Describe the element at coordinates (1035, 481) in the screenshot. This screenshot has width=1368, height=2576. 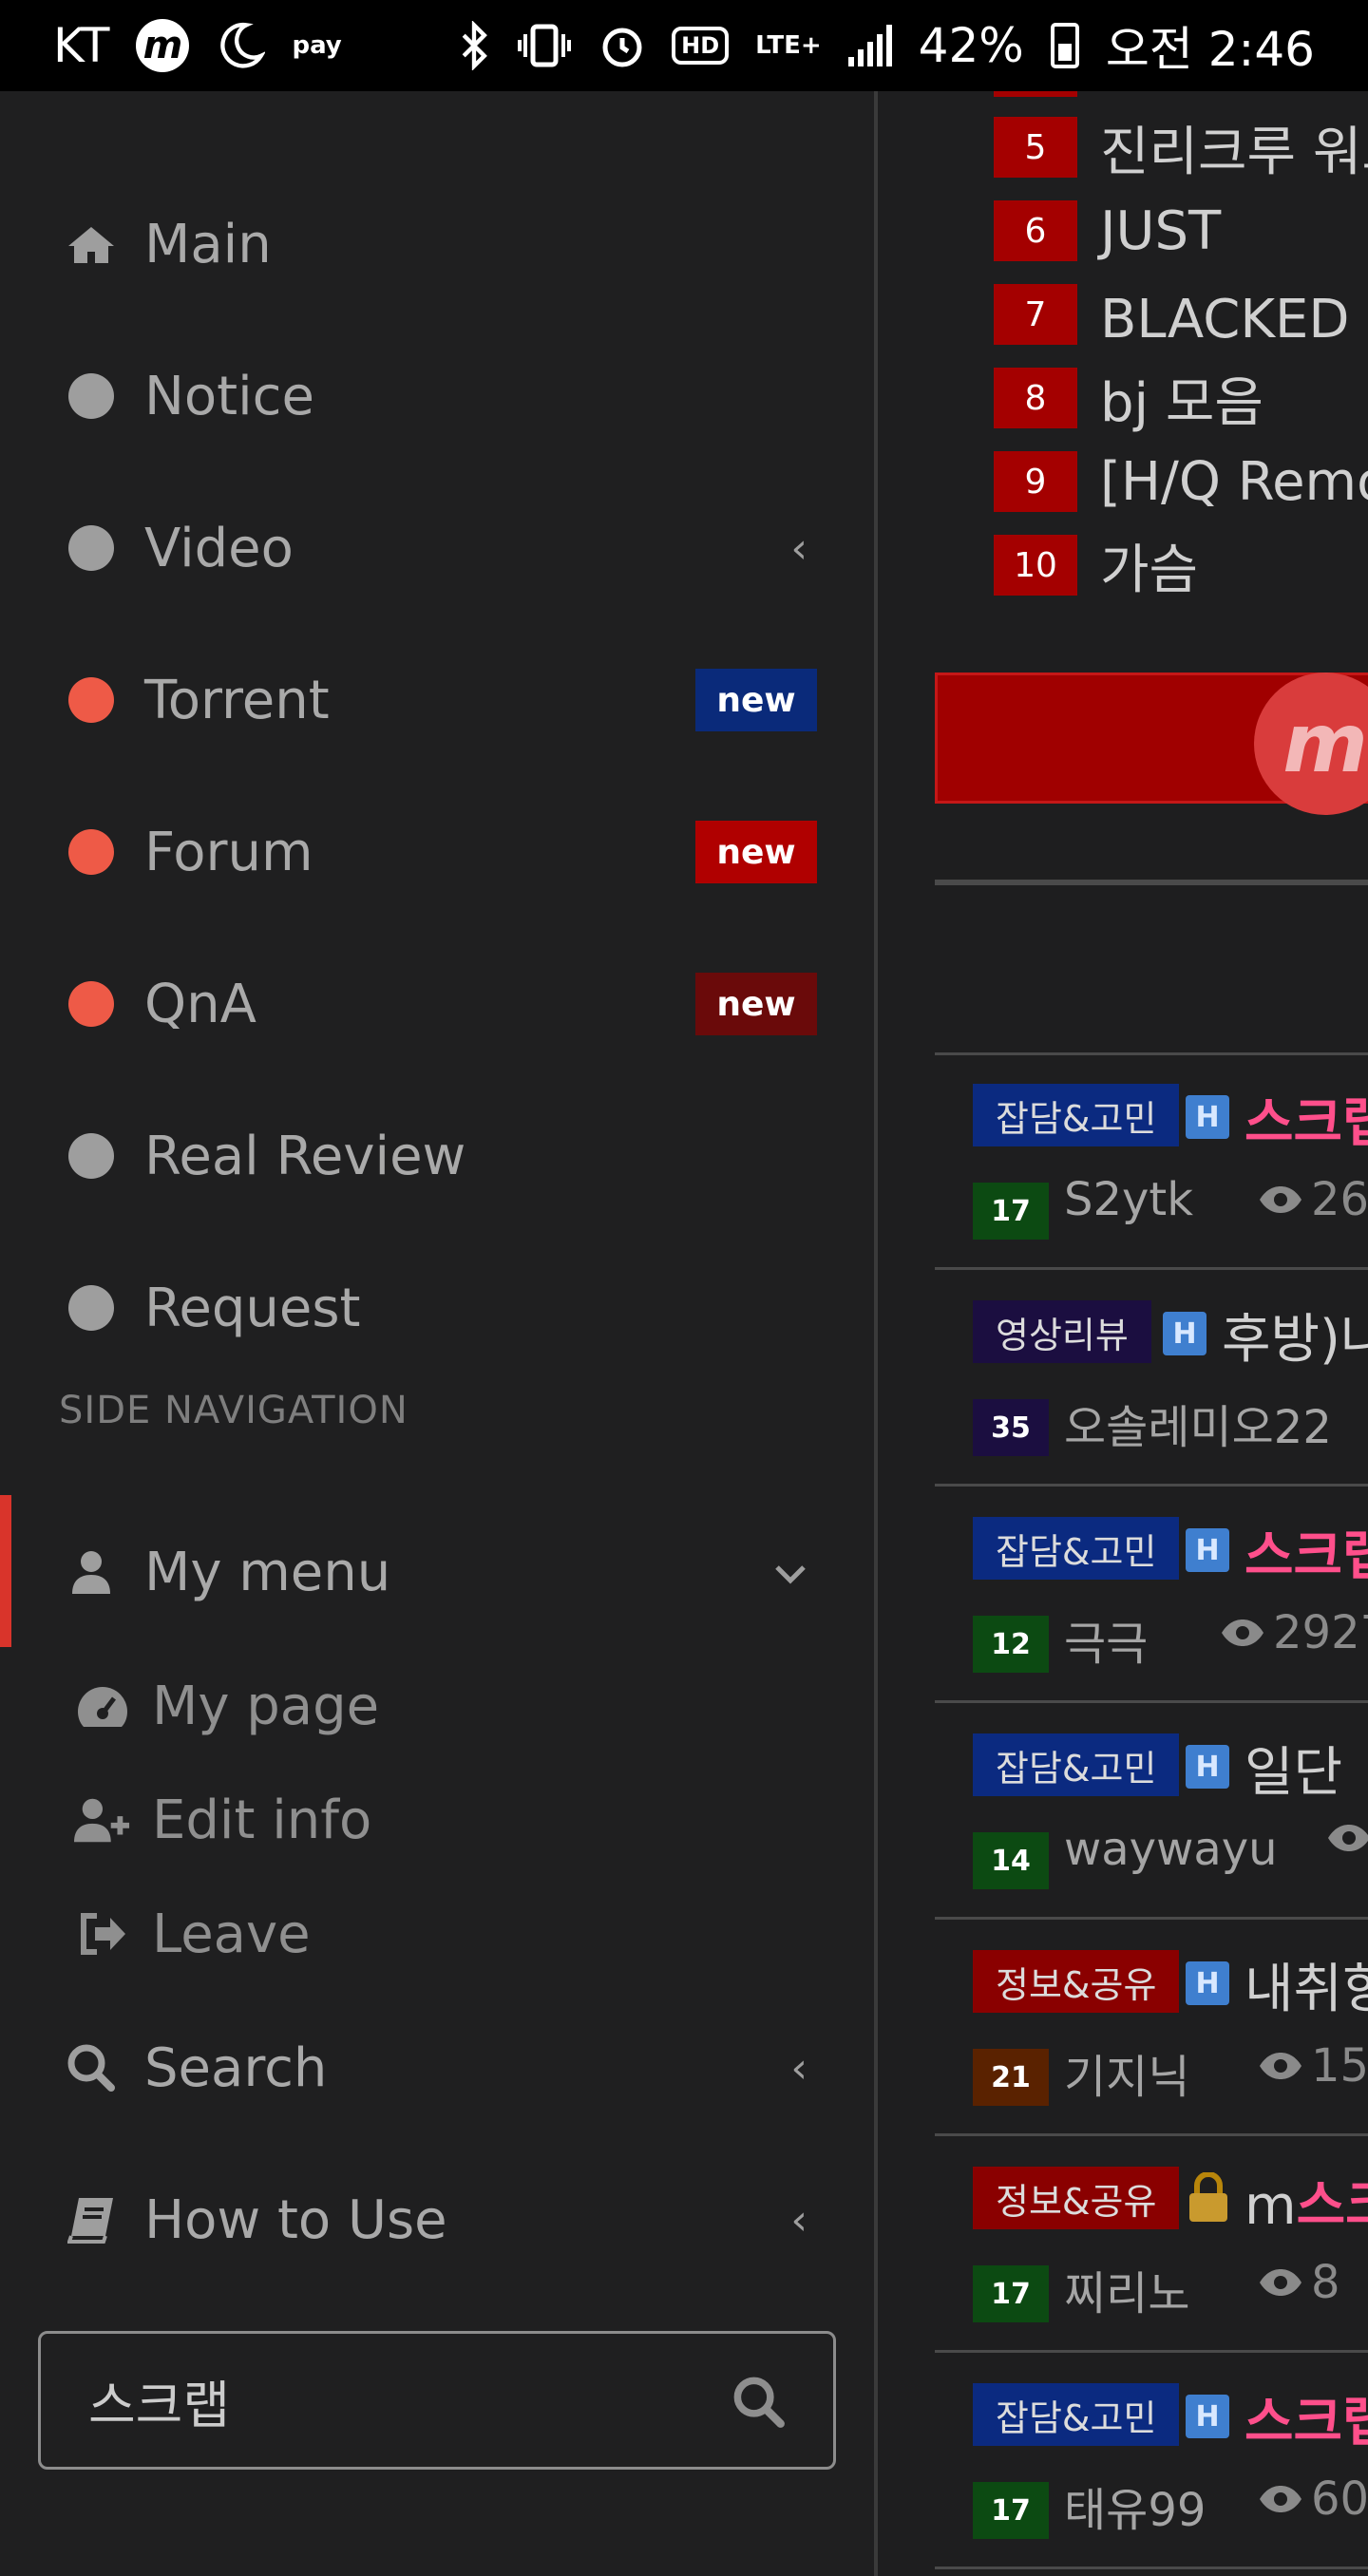
I see `rank-number: 9` at that location.